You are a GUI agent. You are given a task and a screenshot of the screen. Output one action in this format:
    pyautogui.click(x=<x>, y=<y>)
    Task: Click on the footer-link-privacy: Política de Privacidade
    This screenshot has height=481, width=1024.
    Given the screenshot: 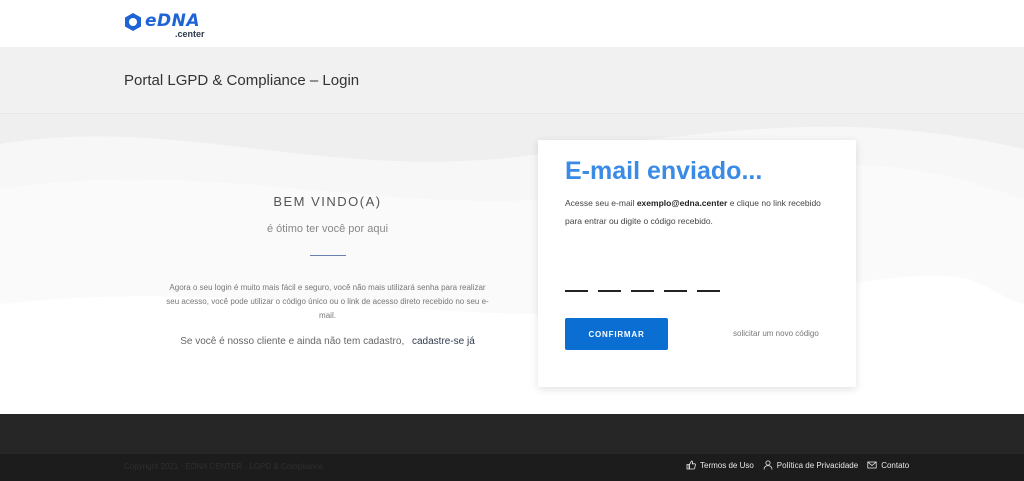 What is the action you would take?
    pyautogui.click(x=810, y=465)
    